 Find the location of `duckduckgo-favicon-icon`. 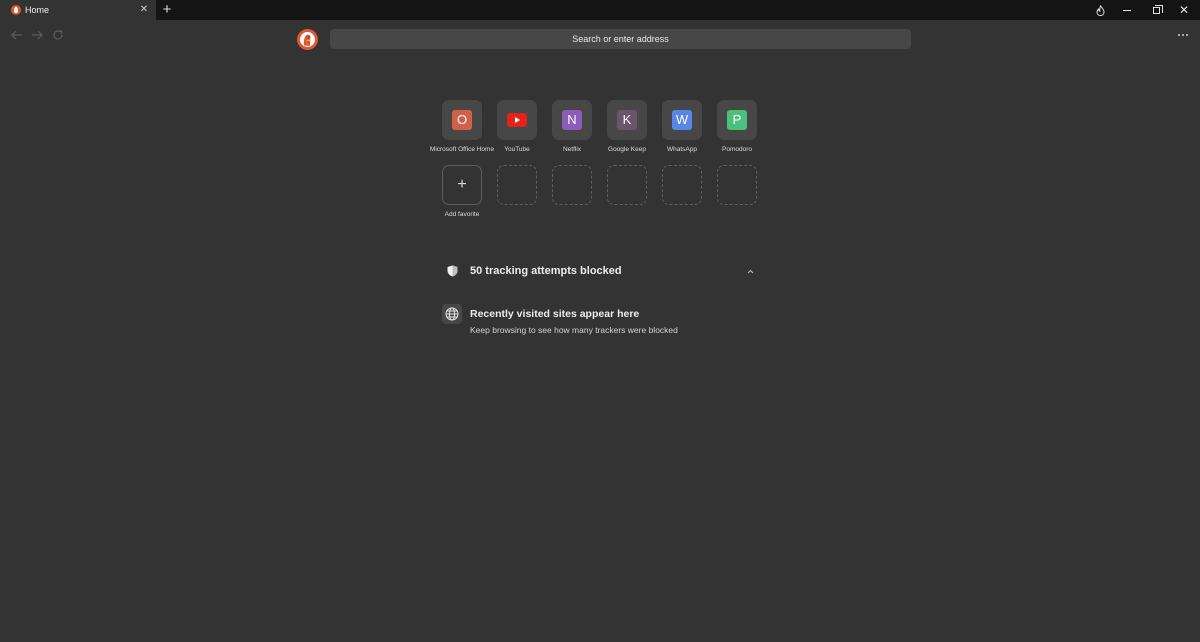

duckduckgo-favicon-icon is located at coordinates (16, 10).